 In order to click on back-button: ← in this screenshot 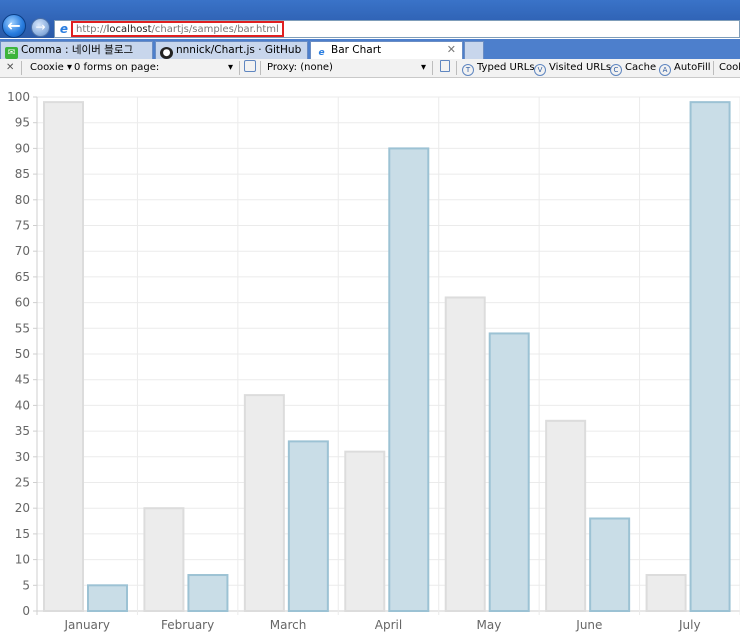, I will do `click(14, 26)`.